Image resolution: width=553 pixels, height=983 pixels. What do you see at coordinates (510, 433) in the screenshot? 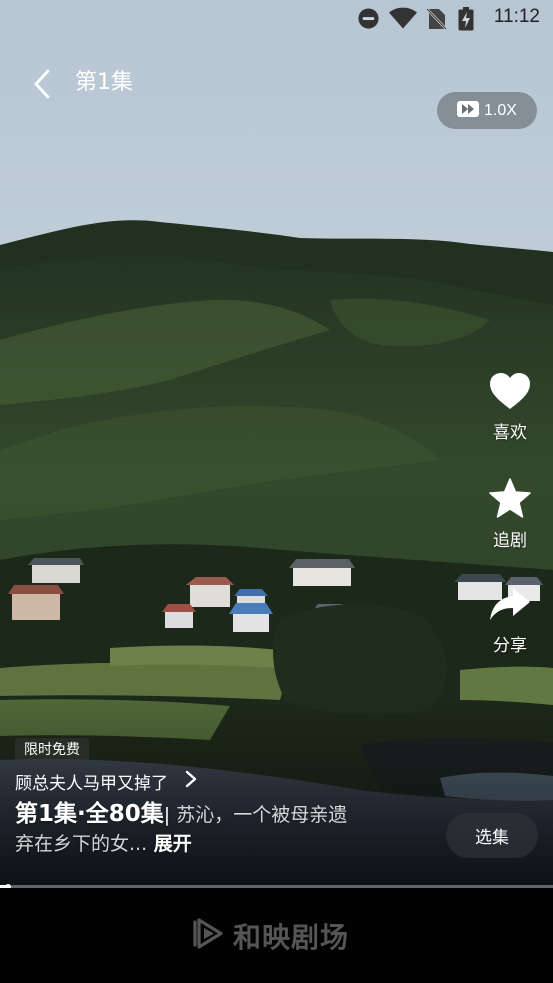
I see `like-label: 喜欢` at bounding box center [510, 433].